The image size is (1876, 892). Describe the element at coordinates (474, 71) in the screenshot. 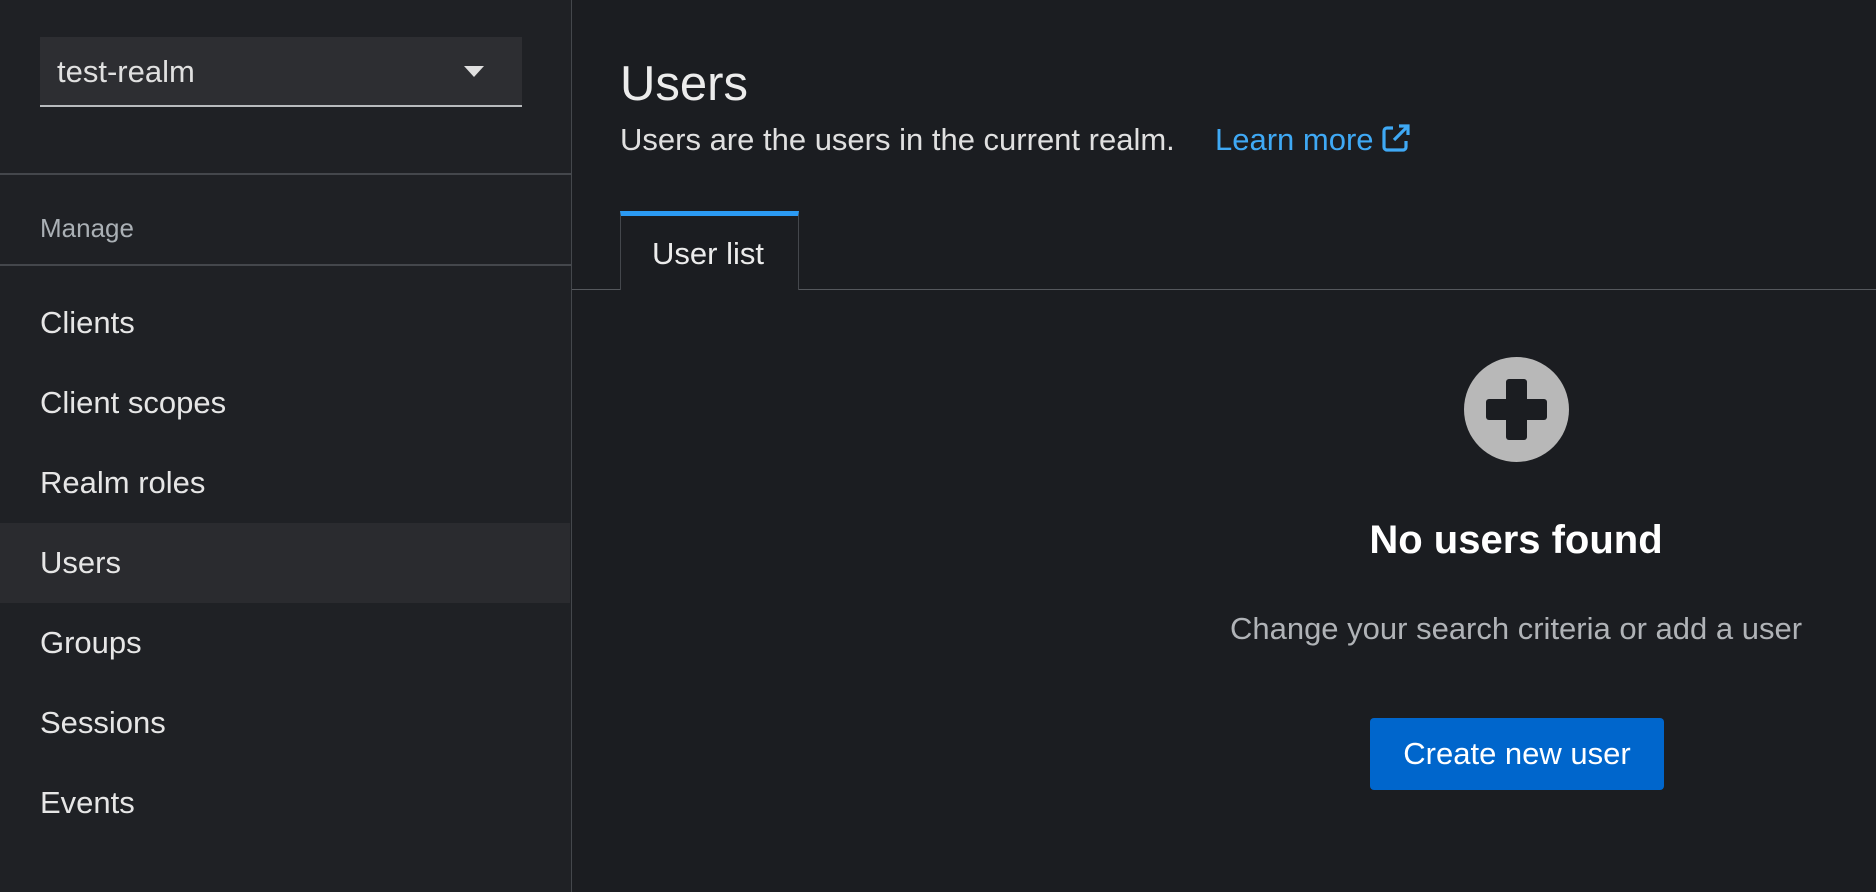

I see `caret-down-icon` at that location.